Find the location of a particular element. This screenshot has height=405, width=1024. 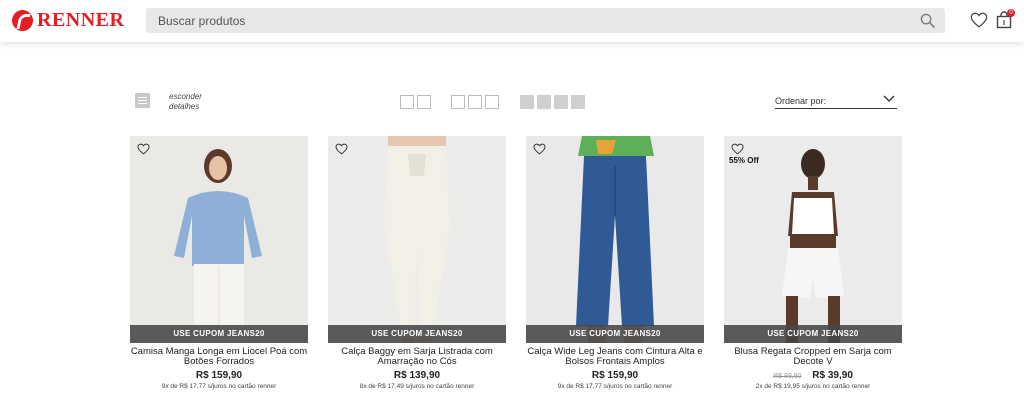

product-price: R$ 139,90 is located at coordinates (417, 375).